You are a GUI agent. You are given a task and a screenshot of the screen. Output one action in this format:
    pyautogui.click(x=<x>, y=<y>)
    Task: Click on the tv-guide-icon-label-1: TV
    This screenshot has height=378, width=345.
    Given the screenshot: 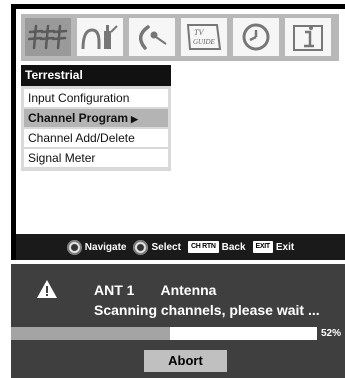 What is the action you would take?
    pyautogui.click(x=199, y=32)
    